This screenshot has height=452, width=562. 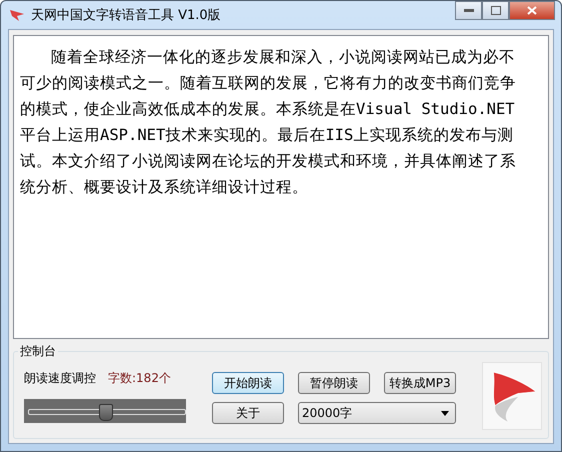 I want to click on action-button: 暂停朗读, so click(x=334, y=383).